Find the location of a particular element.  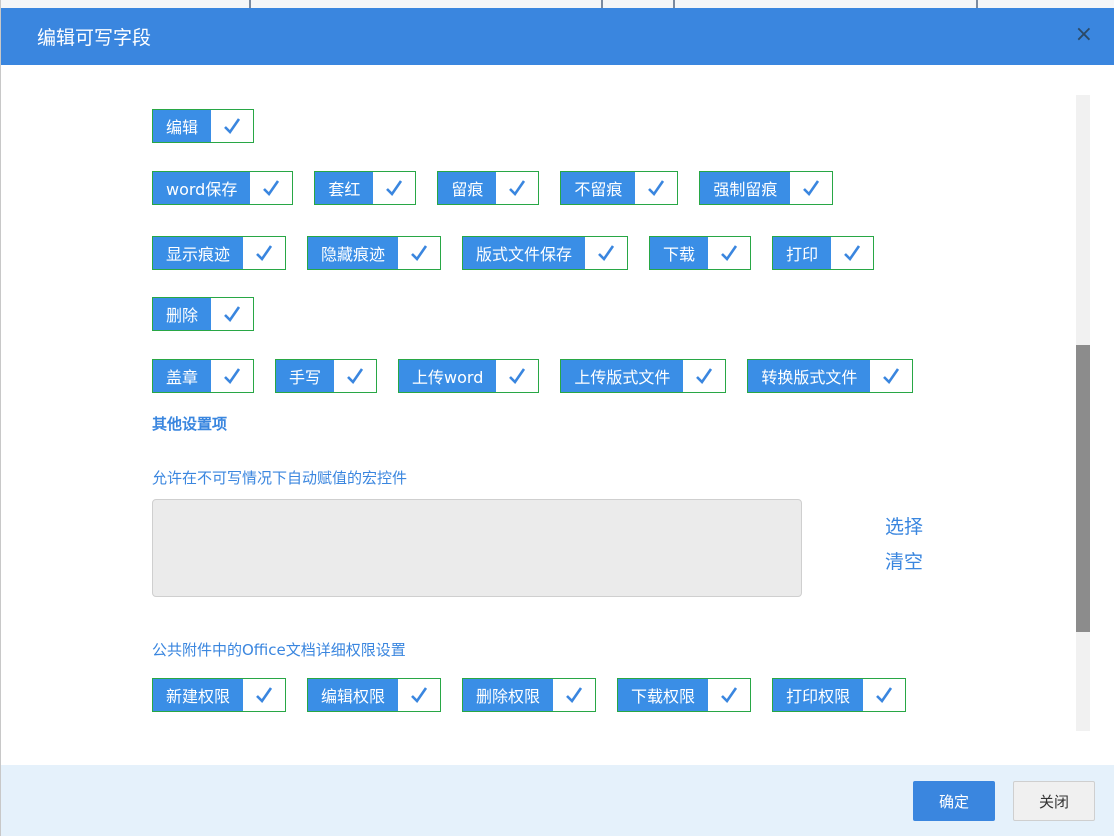

select-link: 选择 is located at coordinates (904, 525).